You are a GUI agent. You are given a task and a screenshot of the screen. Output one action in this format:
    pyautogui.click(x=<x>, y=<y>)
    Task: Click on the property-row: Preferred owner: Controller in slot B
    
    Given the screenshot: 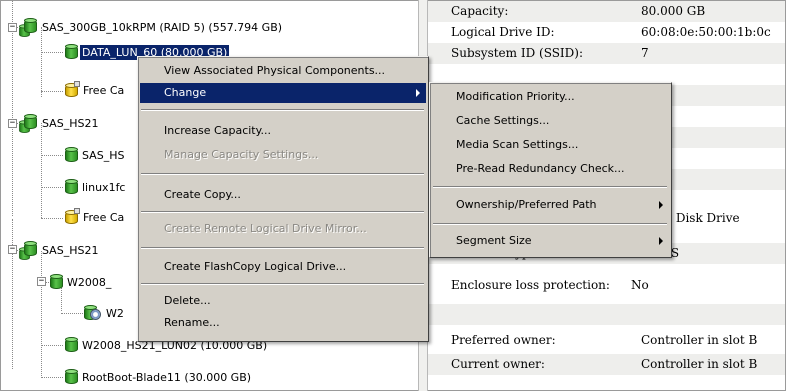 What is the action you would take?
    pyautogui.click(x=606, y=340)
    